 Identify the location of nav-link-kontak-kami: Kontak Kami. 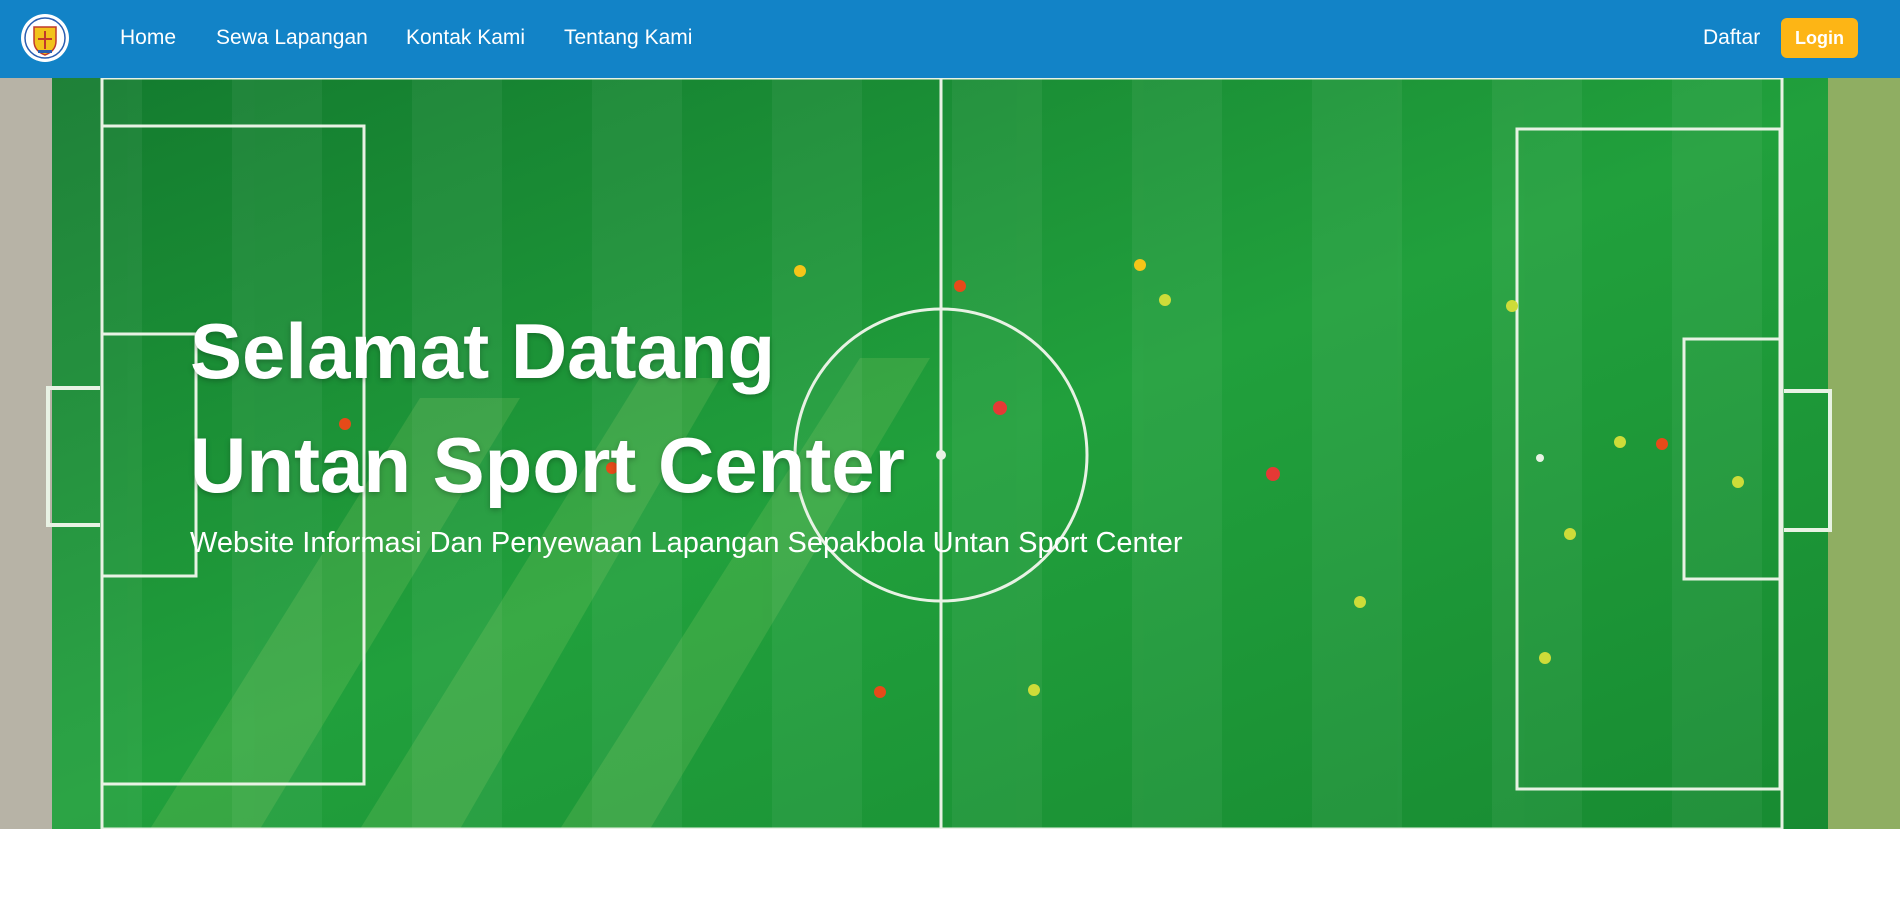
(465, 38).